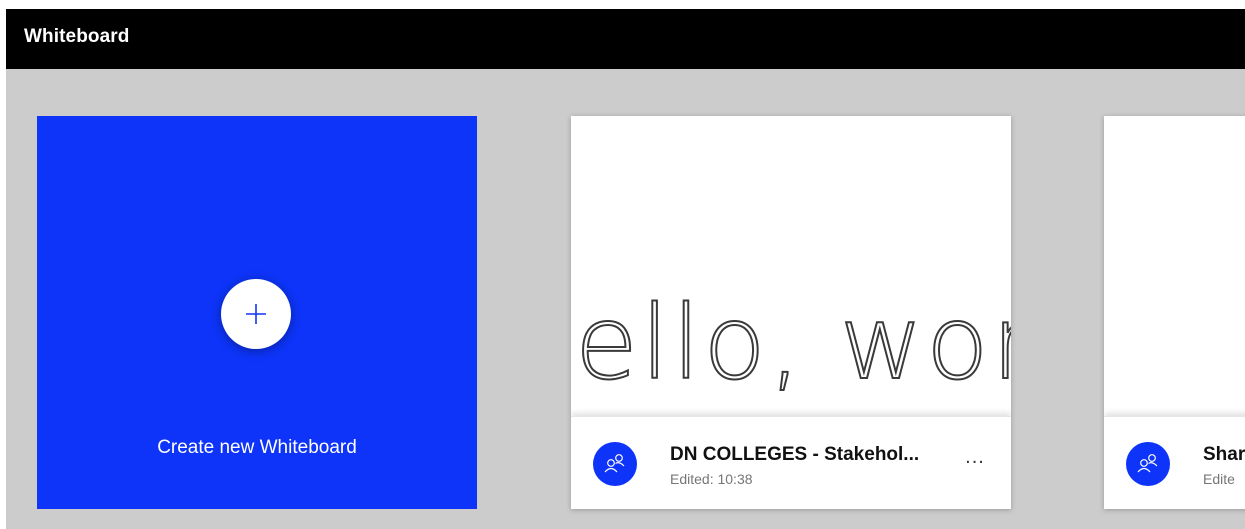  I want to click on whiteboard-card: Shar Edite, so click(1174, 312).